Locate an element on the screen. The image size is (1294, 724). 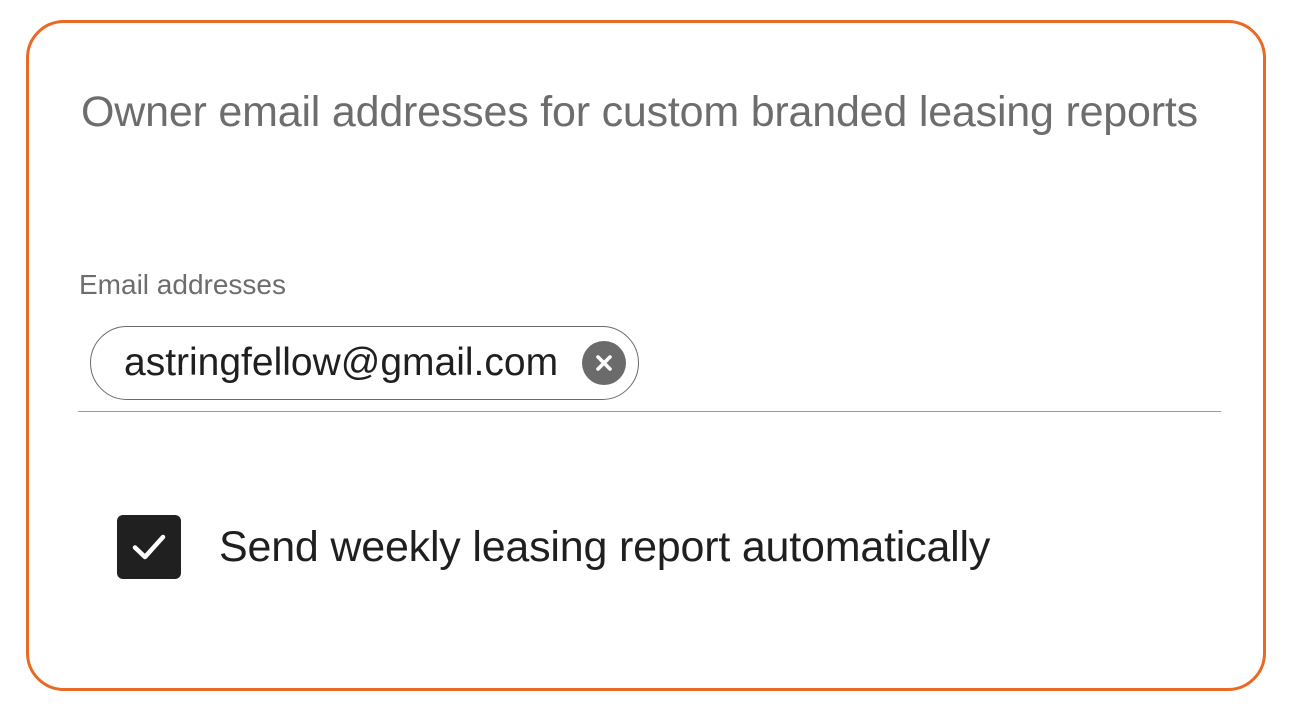
weekly-report-checkbox is located at coordinates (149, 547).